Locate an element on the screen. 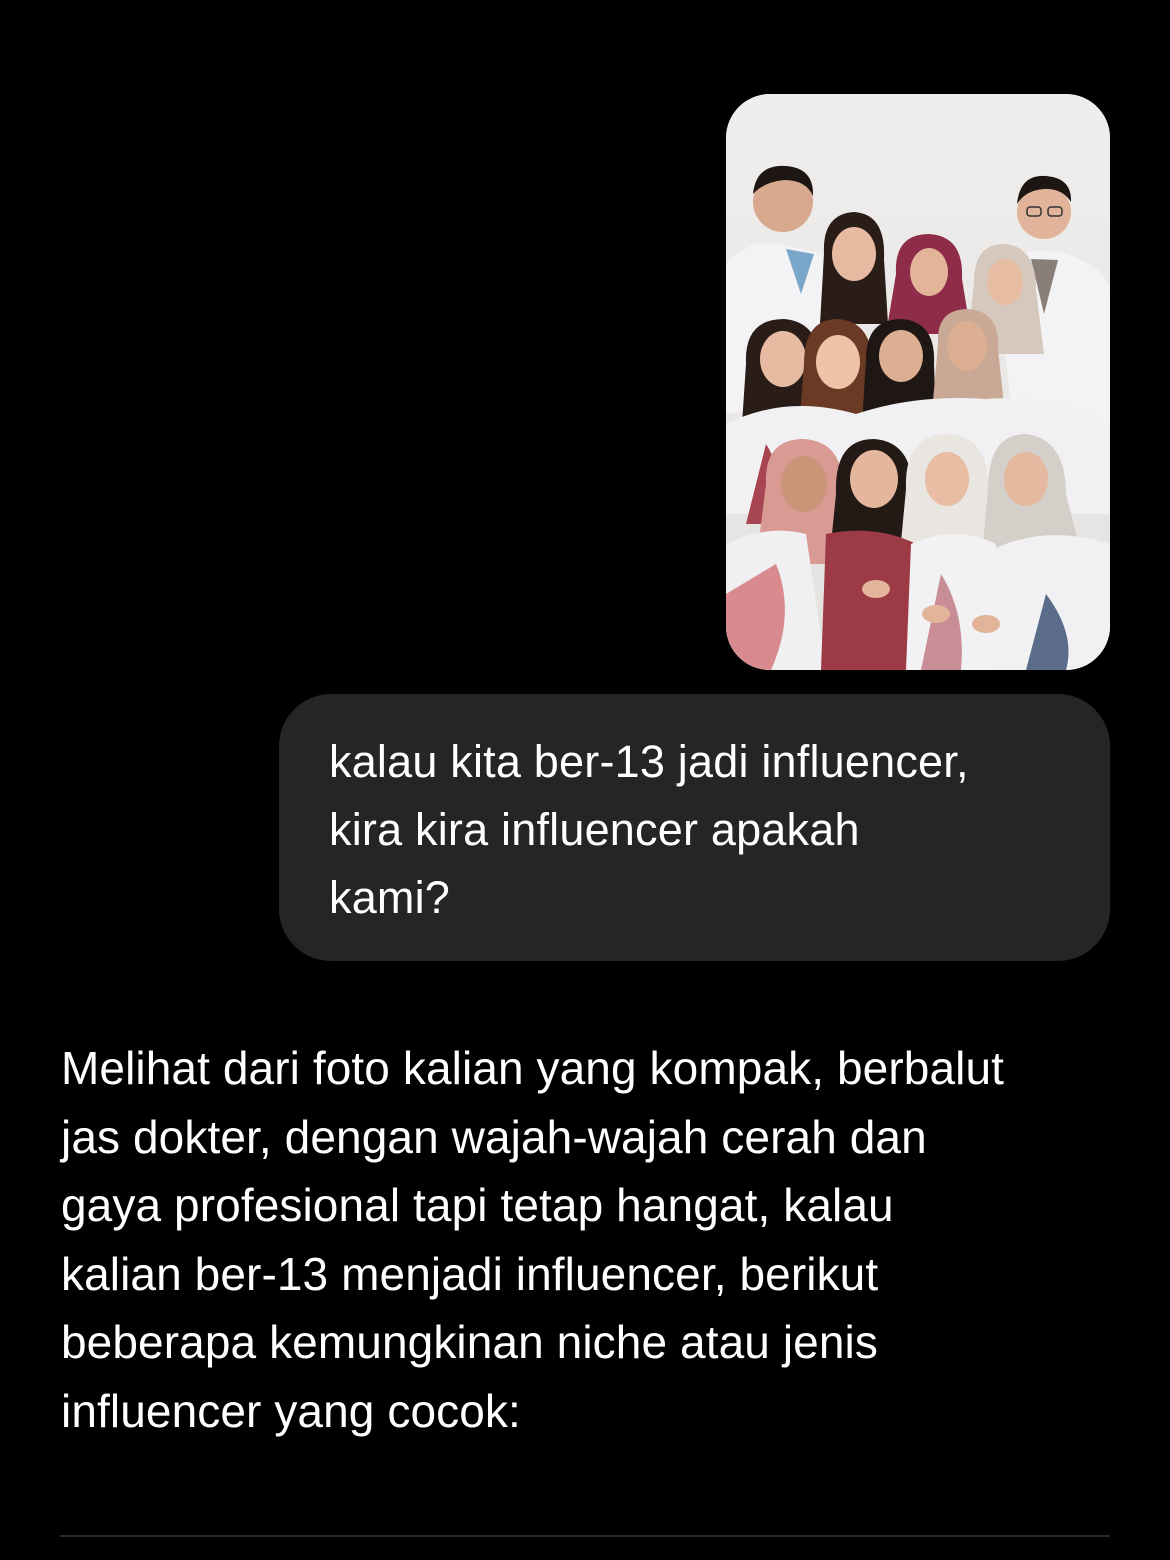 The height and width of the screenshot is (1560, 1170). group-photo-icon is located at coordinates (918, 382).